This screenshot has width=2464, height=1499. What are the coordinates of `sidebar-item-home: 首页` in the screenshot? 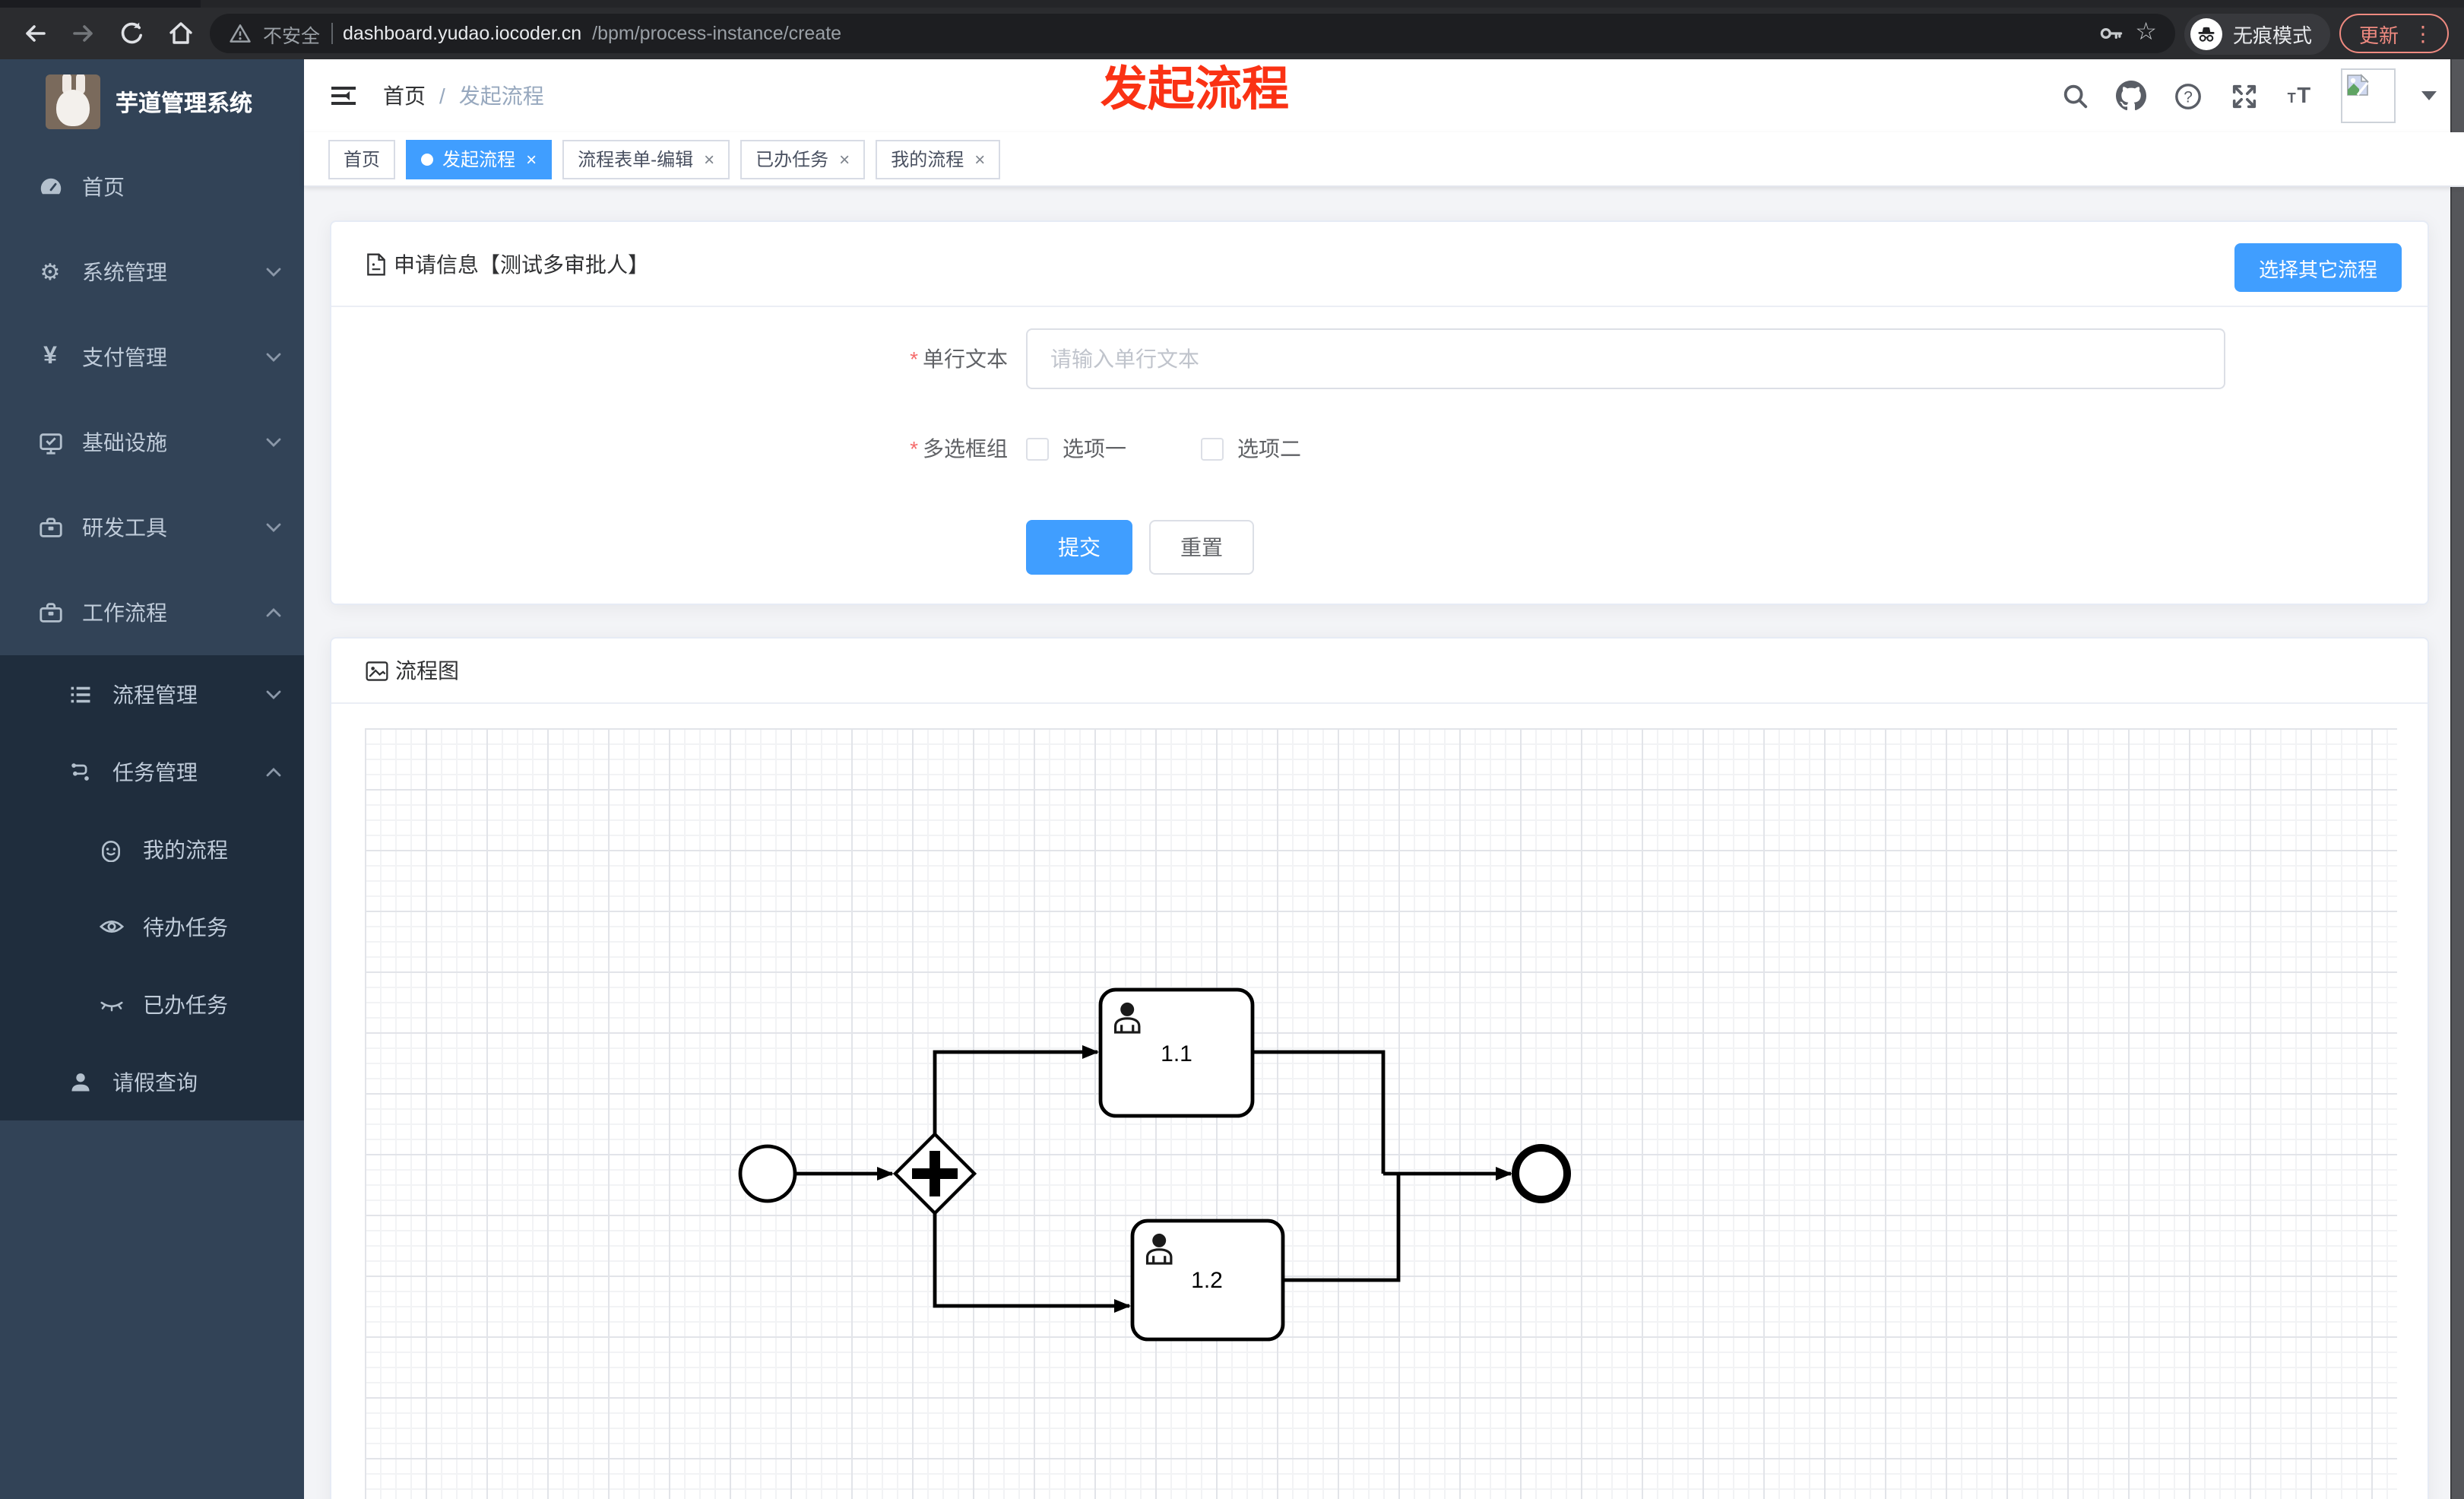 It's located at (152, 187).